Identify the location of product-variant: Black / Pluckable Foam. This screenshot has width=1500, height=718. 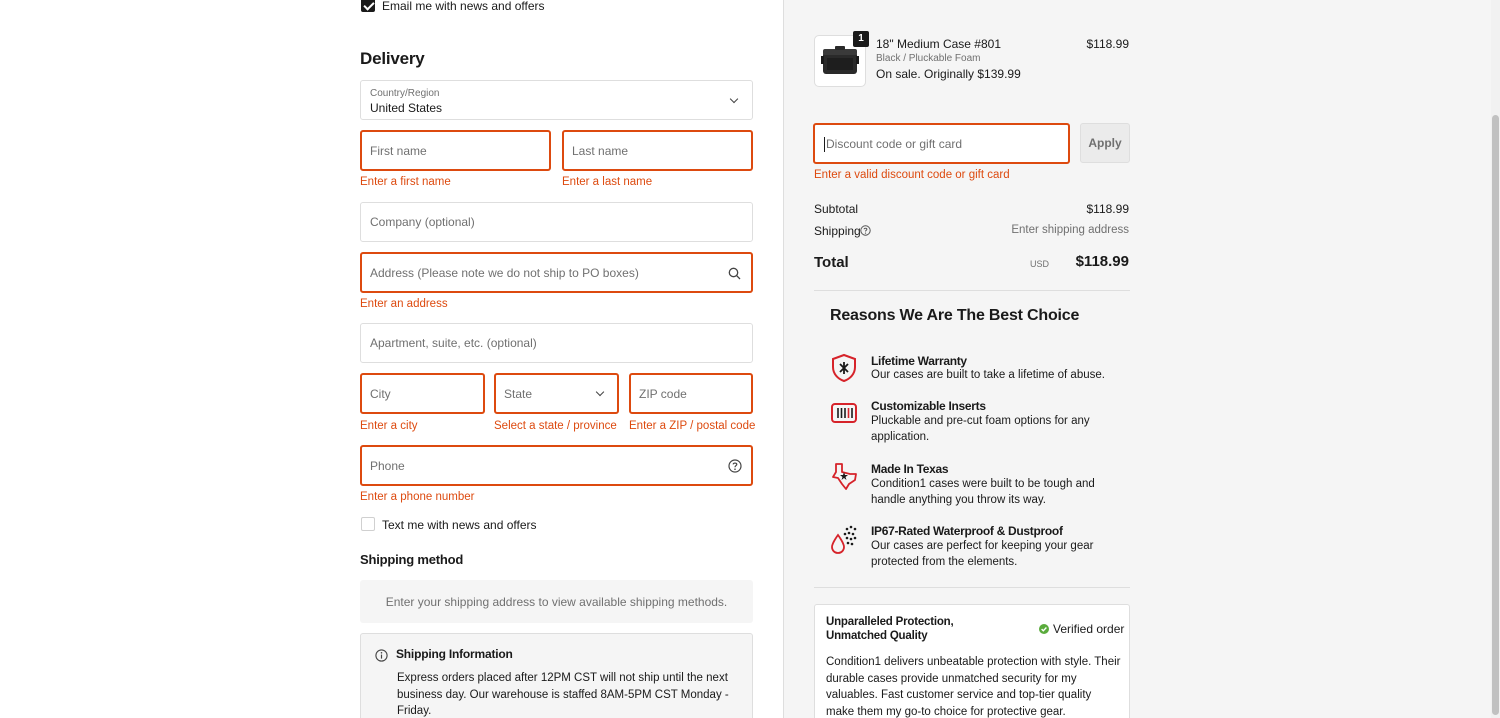
(928, 58).